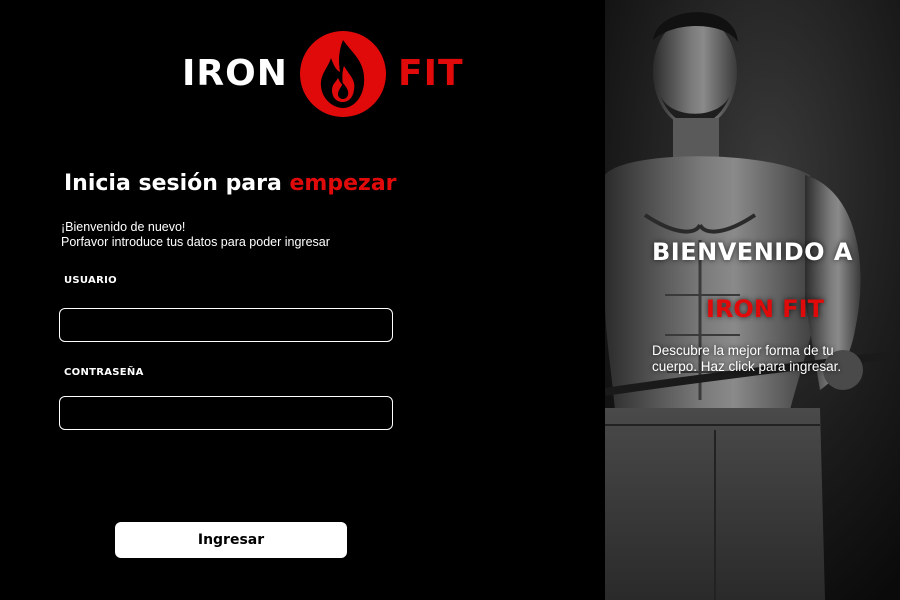 The image size is (900, 600). What do you see at coordinates (226, 413) in the screenshot?
I see `password-input` at bounding box center [226, 413].